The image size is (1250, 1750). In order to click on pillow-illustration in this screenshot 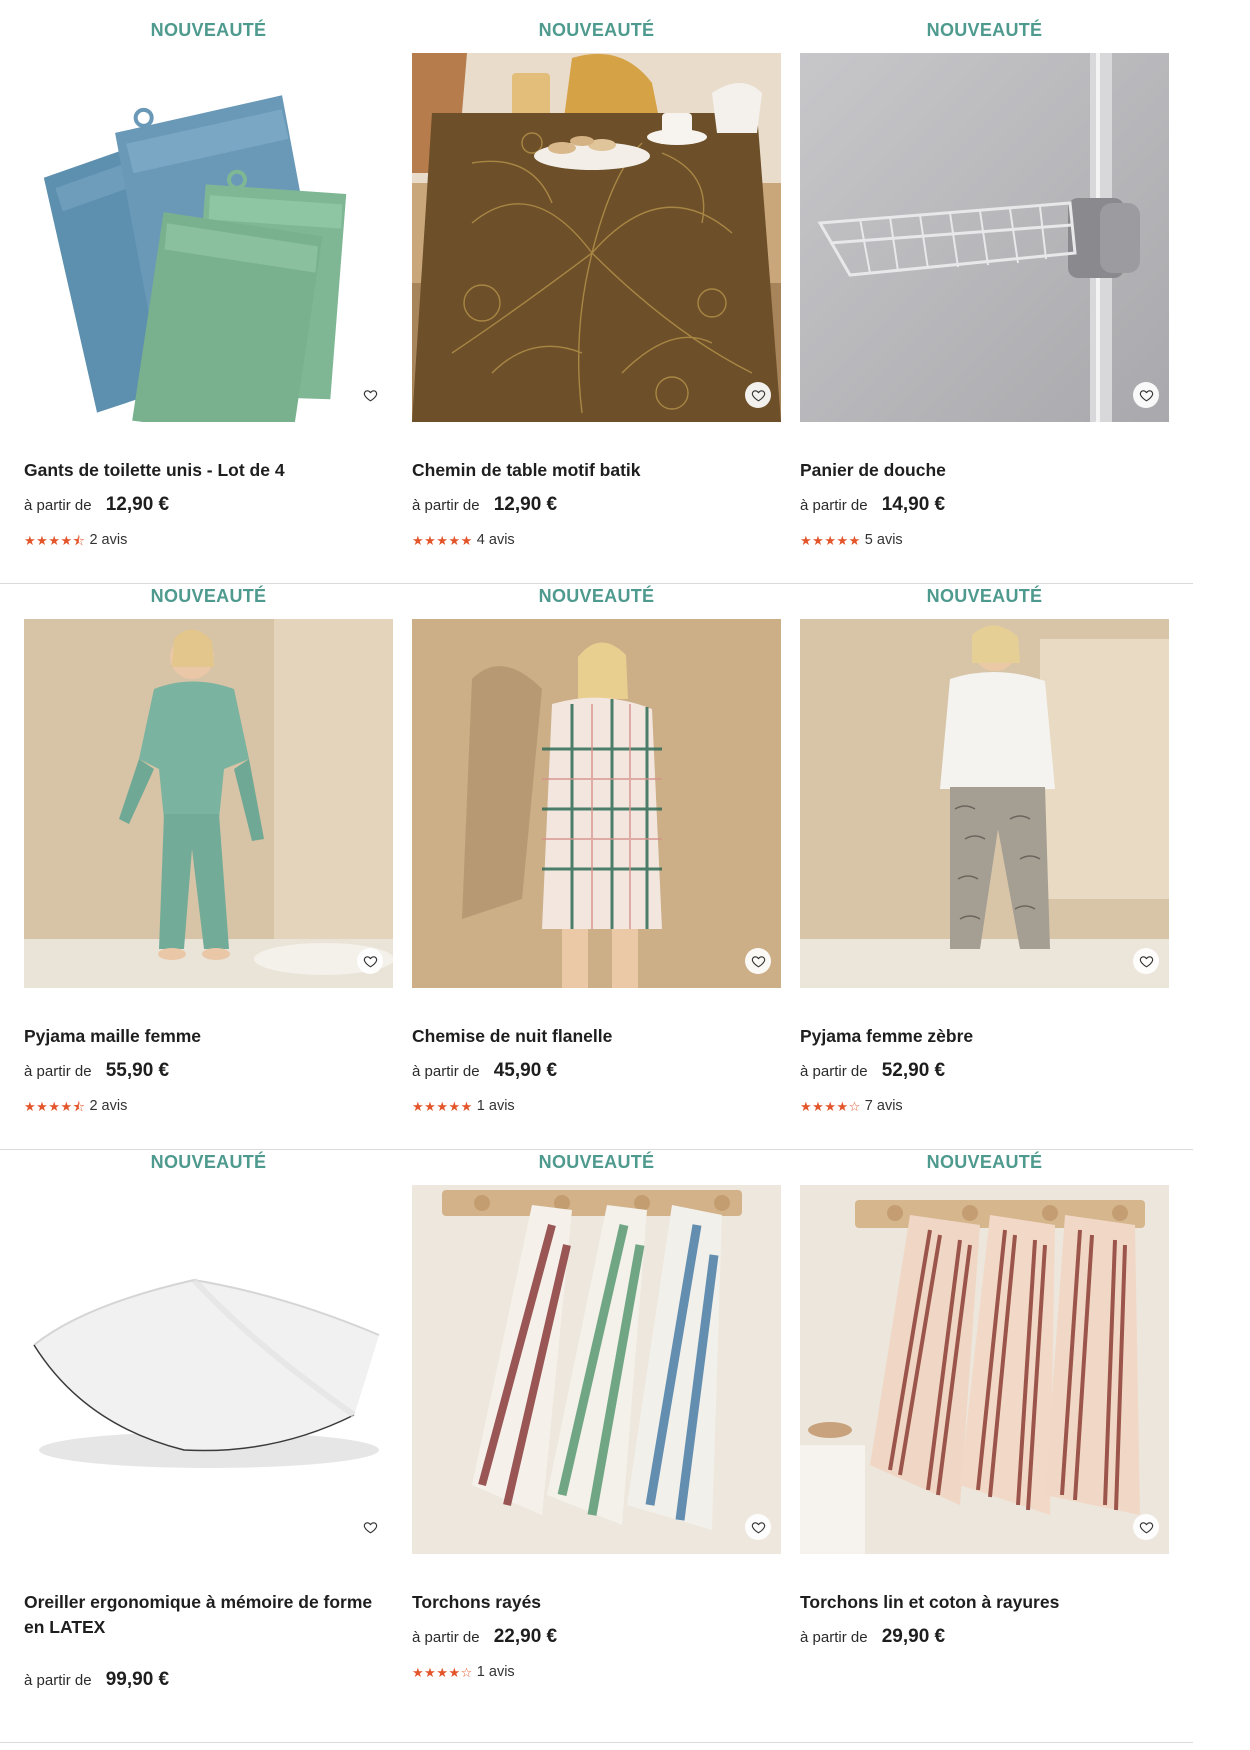, I will do `click(208, 1369)`.